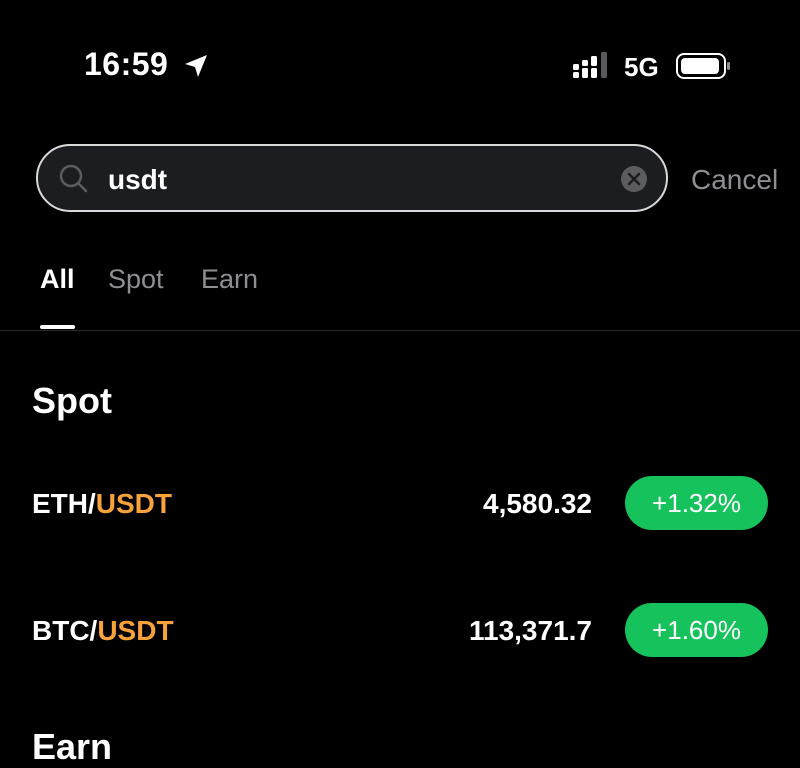 The height and width of the screenshot is (768, 800). Describe the element at coordinates (57, 327) in the screenshot. I see `tab-active-indicator` at that location.